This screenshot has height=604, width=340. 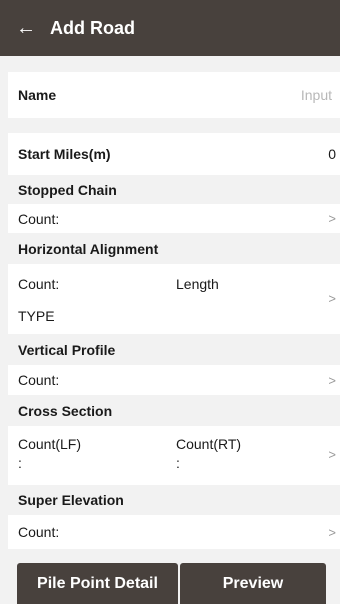 I want to click on horizontal-alignment-header: Horizontal Alignment, so click(x=174, y=248).